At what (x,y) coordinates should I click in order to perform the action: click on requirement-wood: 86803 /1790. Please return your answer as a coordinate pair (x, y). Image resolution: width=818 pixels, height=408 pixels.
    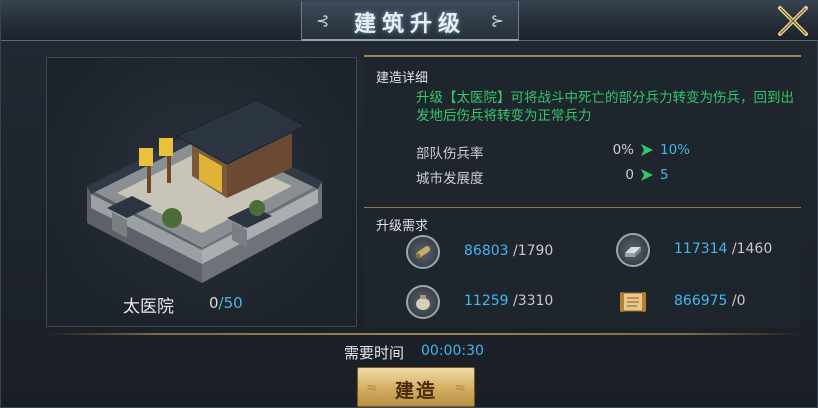
    Looking at the image, I should click on (496, 253).